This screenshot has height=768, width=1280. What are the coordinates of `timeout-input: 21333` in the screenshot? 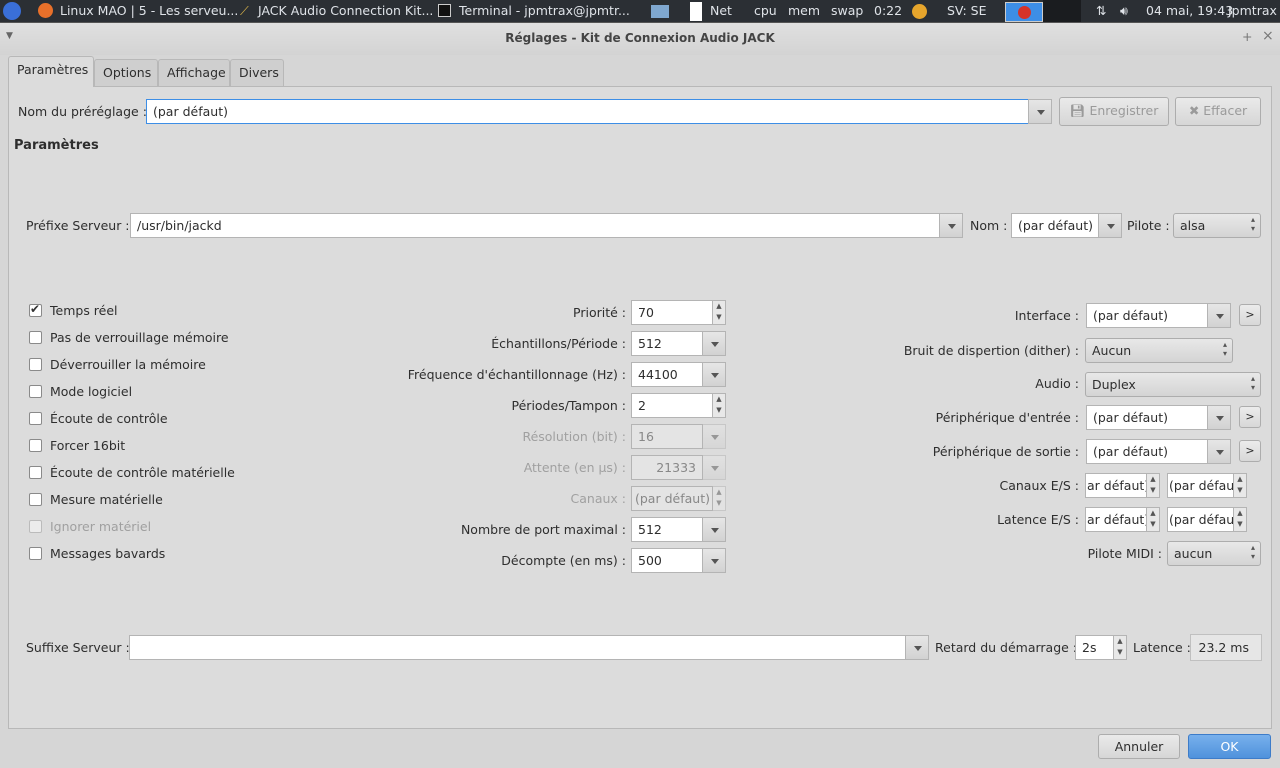 It's located at (667, 467).